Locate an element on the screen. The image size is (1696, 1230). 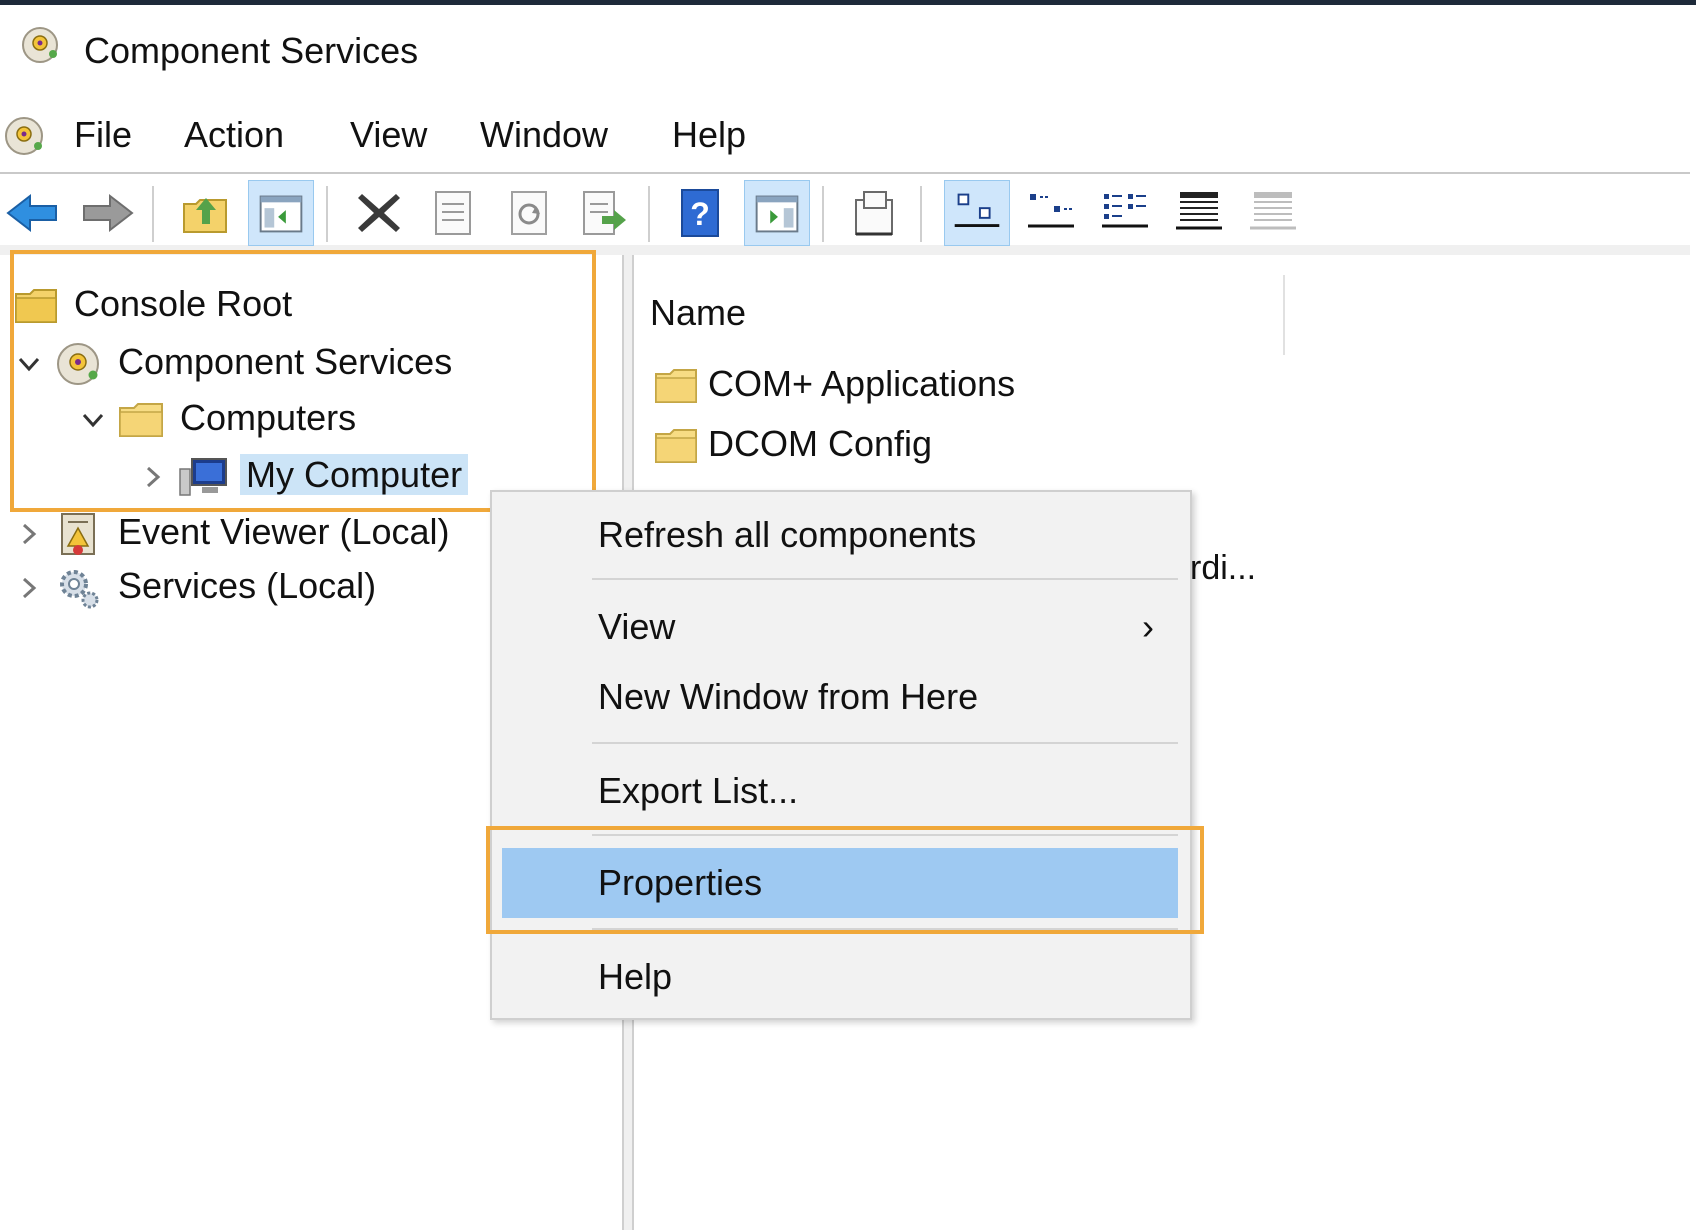
context-item-new-window-from-here: New Window from Here is located at coordinates (840, 697).